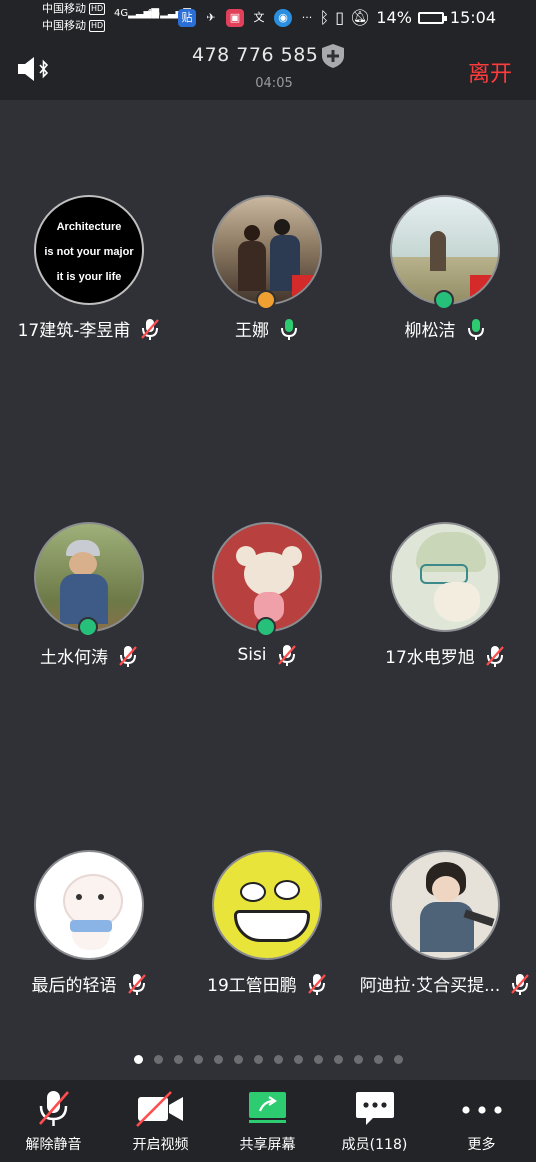 Image resolution: width=536 pixels, height=1162 pixels. Describe the element at coordinates (432, 17) in the screenshot. I see `battery-icon` at that location.